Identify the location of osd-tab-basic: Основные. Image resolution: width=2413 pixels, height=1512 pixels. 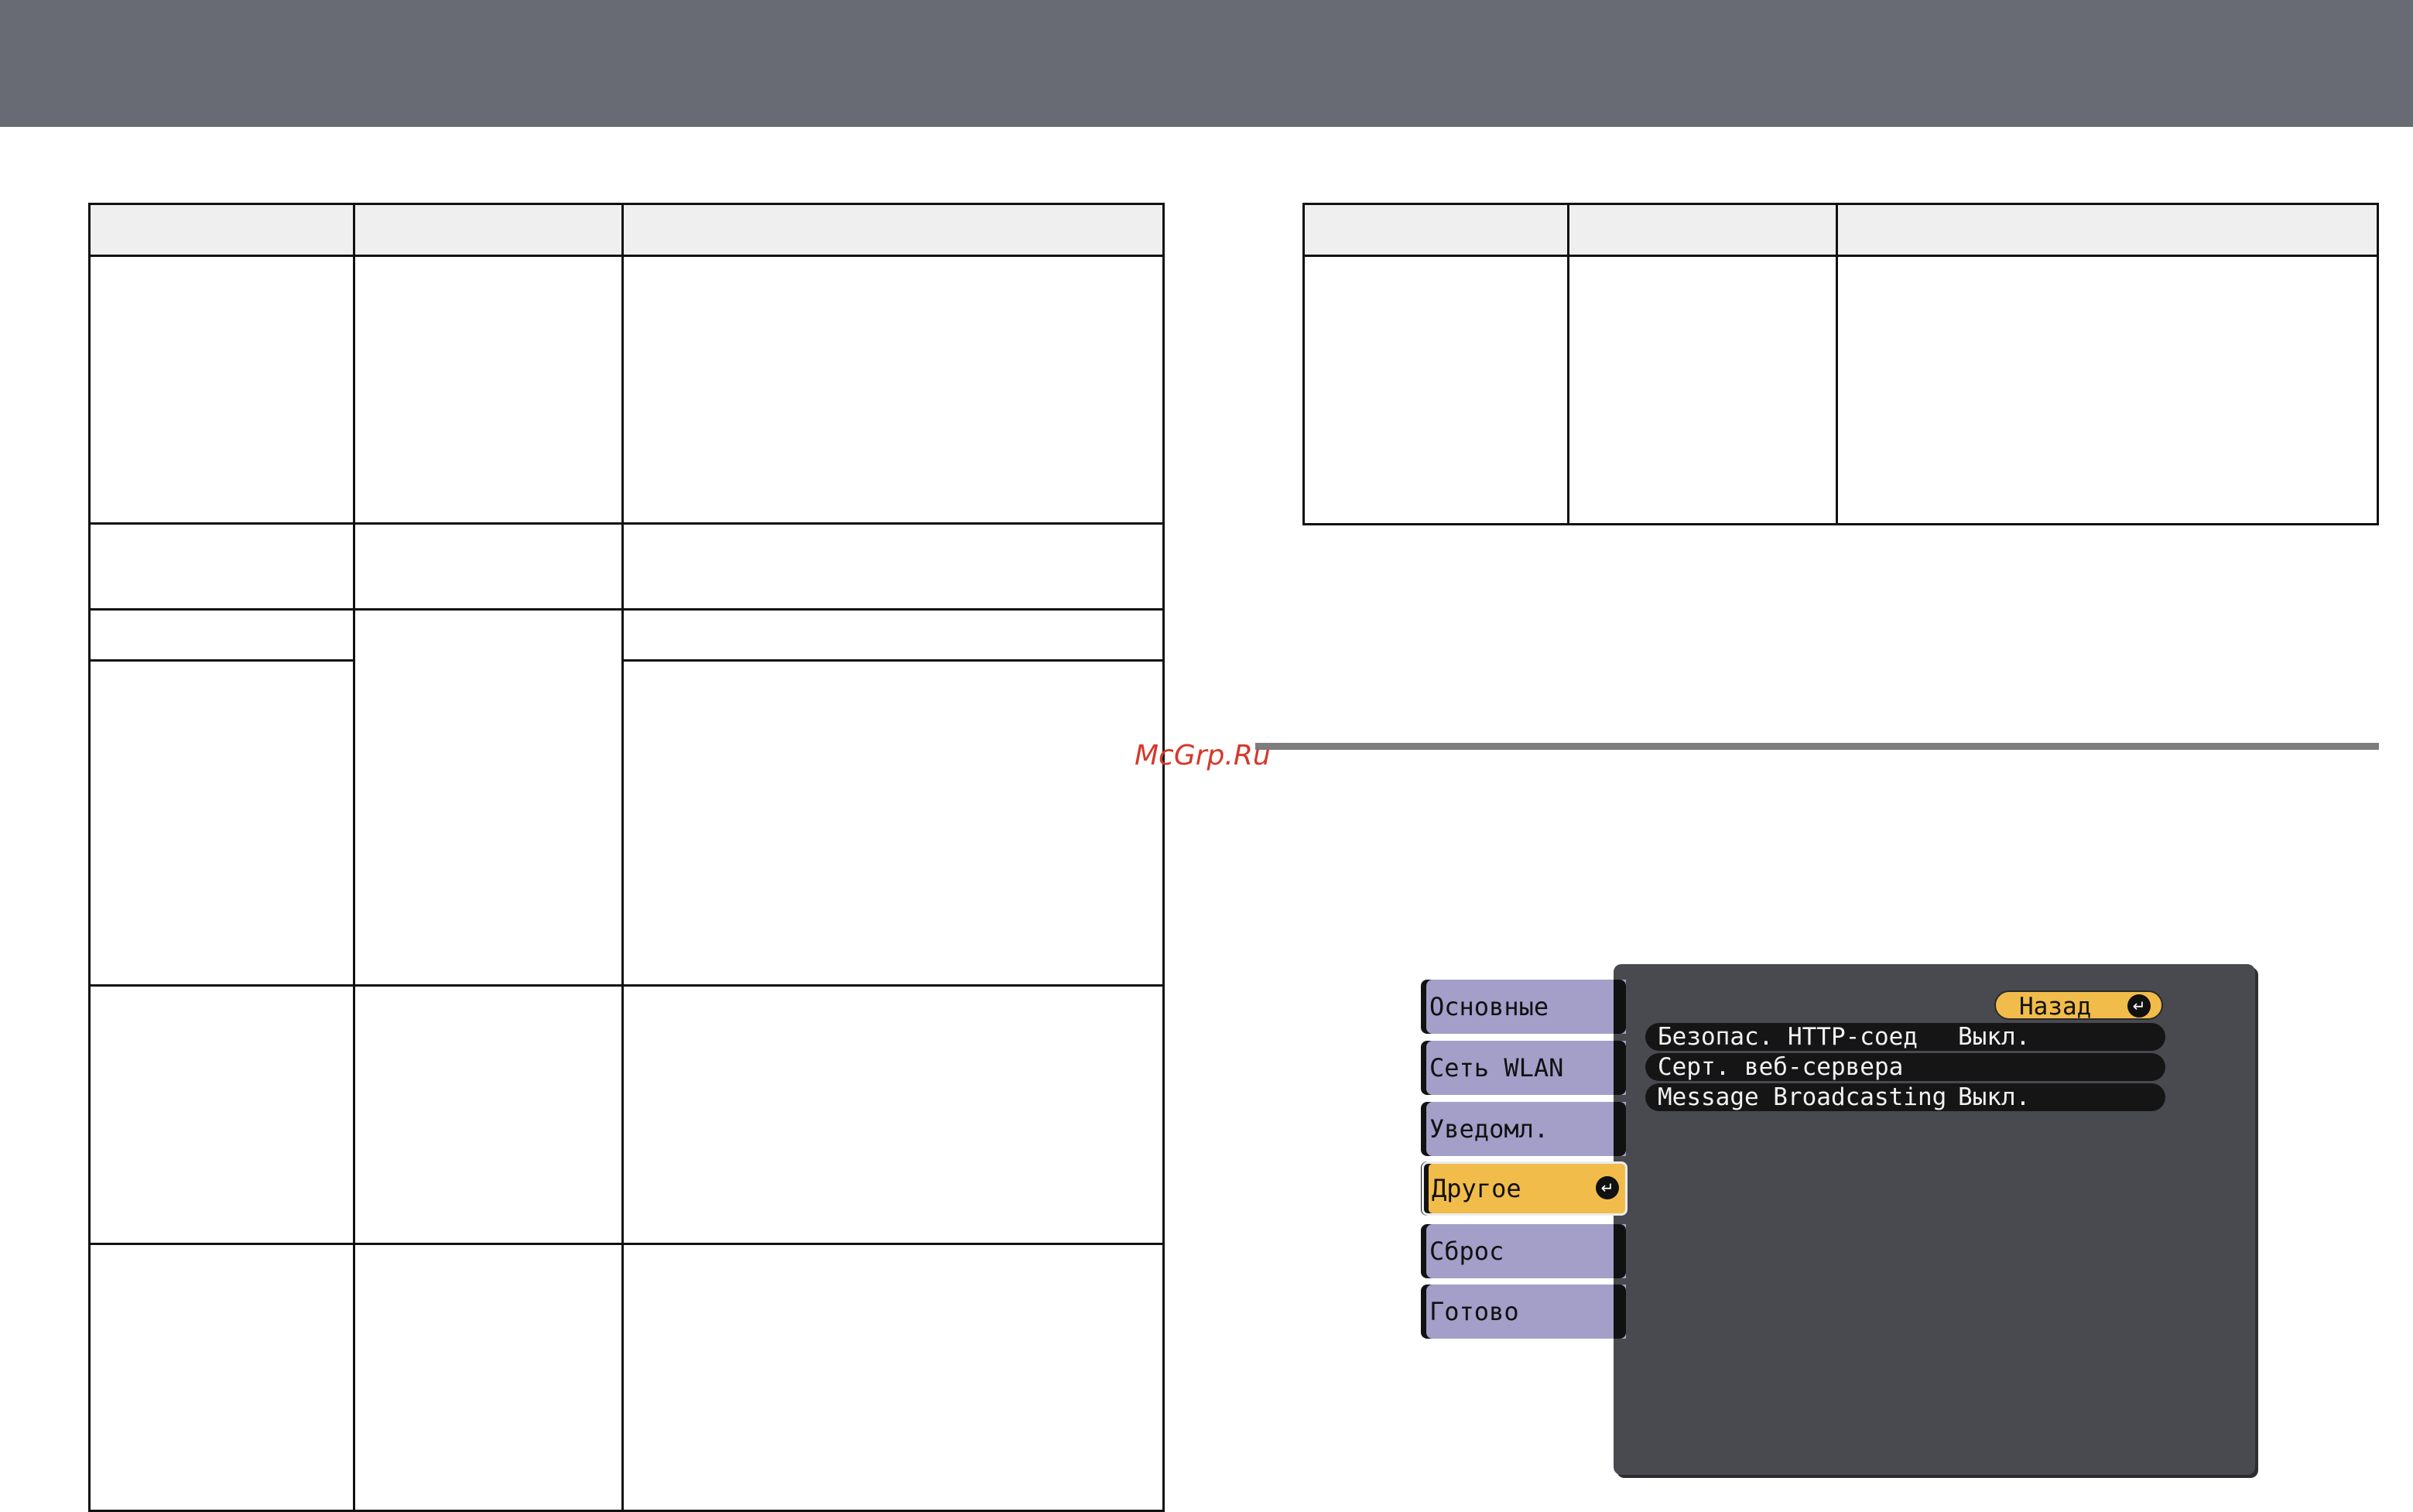
(1524, 1007).